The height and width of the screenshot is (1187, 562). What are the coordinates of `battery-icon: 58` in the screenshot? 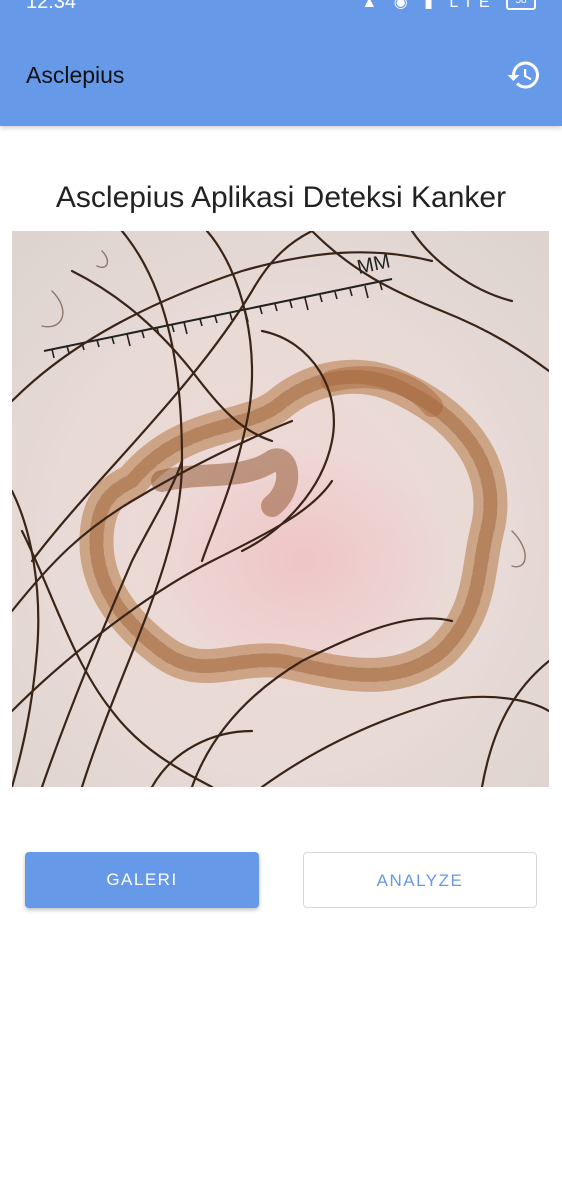 It's located at (521, 5).